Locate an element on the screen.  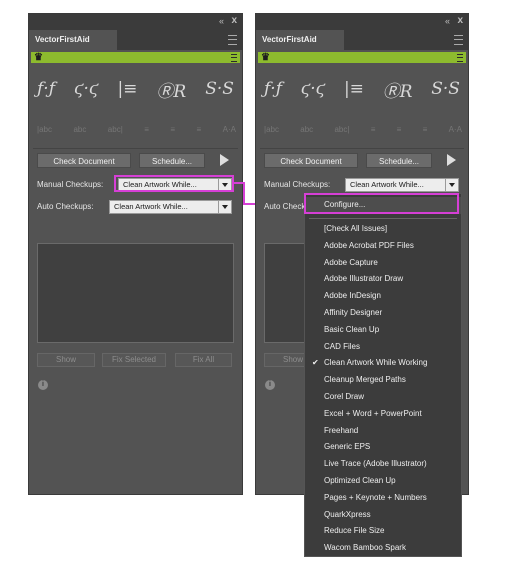
fix-selected-button: Fix Selected is located at coordinates (134, 360).